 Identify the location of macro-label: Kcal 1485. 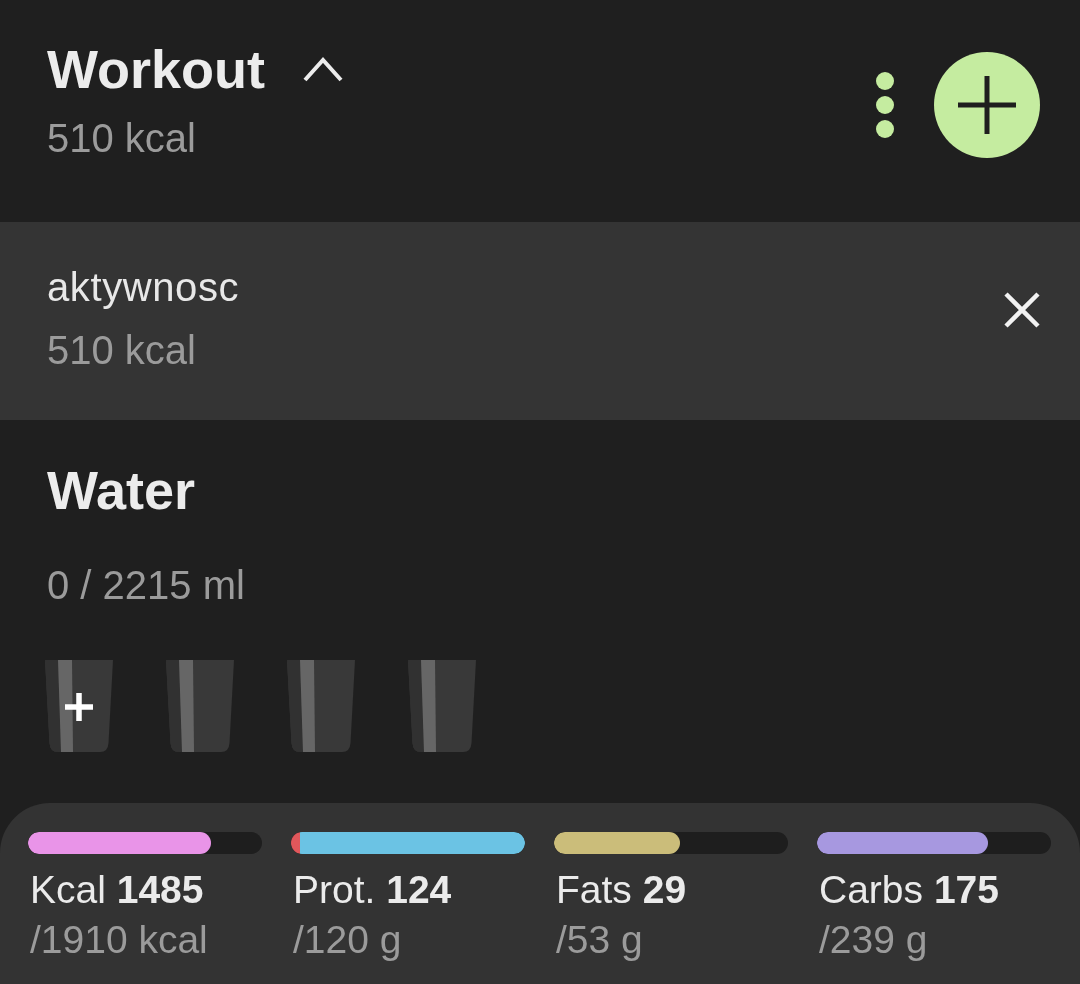
(117, 890).